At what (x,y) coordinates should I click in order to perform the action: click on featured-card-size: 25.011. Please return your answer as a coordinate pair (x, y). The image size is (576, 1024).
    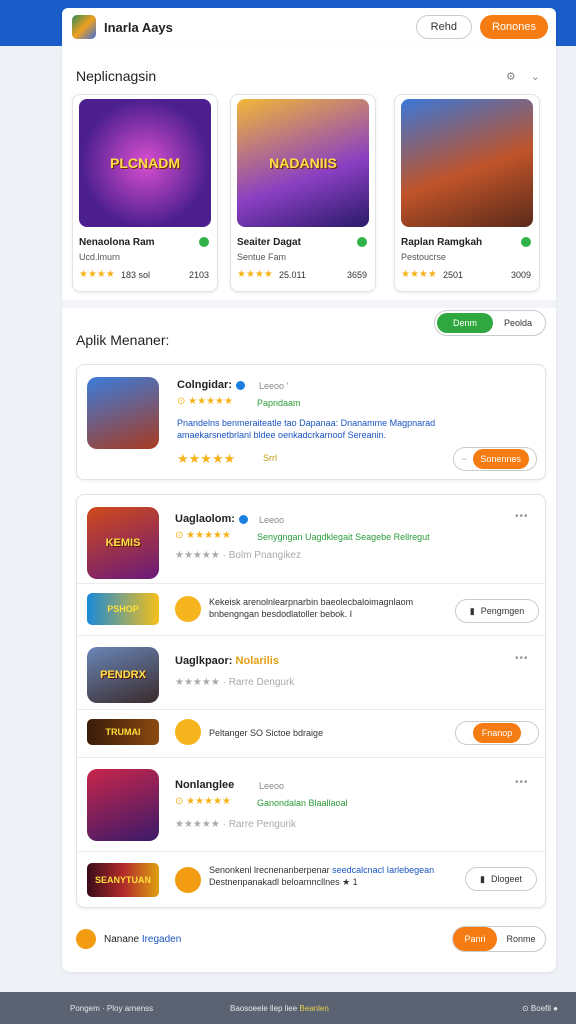
    Looking at the image, I should click on (292, 275).